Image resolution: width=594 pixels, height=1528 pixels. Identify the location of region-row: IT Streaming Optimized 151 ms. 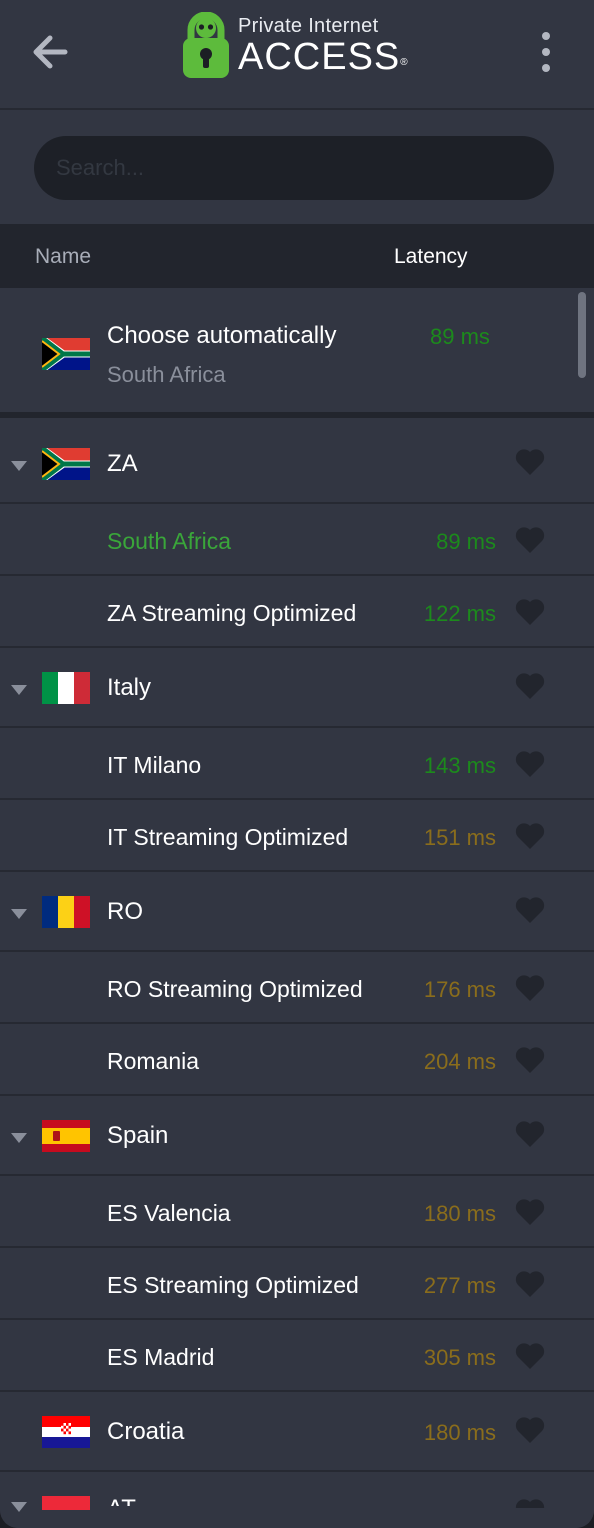
(297, 836).